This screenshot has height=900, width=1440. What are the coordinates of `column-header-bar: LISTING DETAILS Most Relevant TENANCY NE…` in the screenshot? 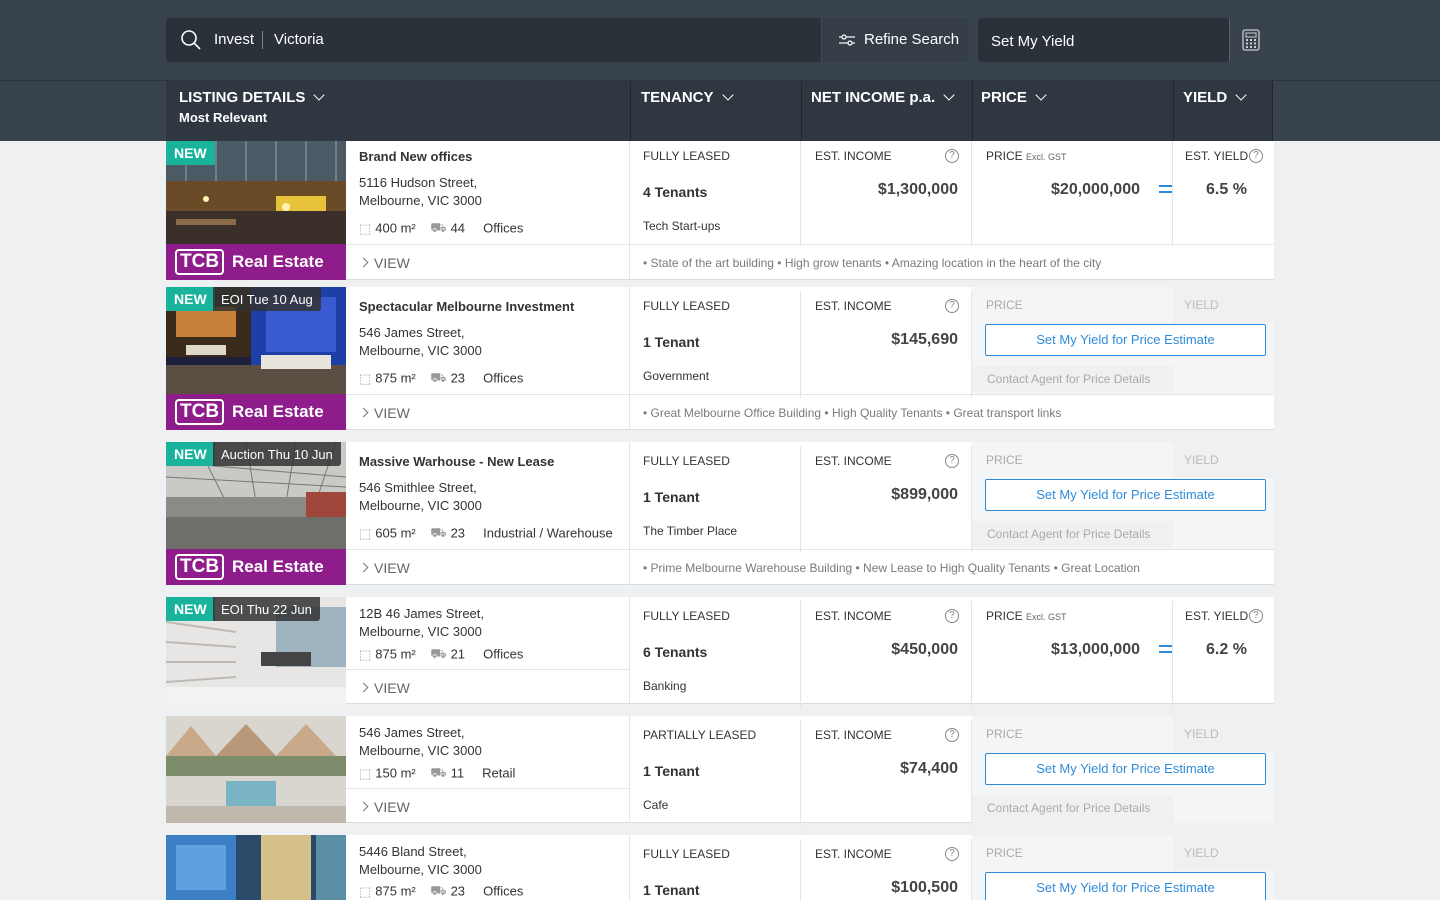 It's located at (720, 110).